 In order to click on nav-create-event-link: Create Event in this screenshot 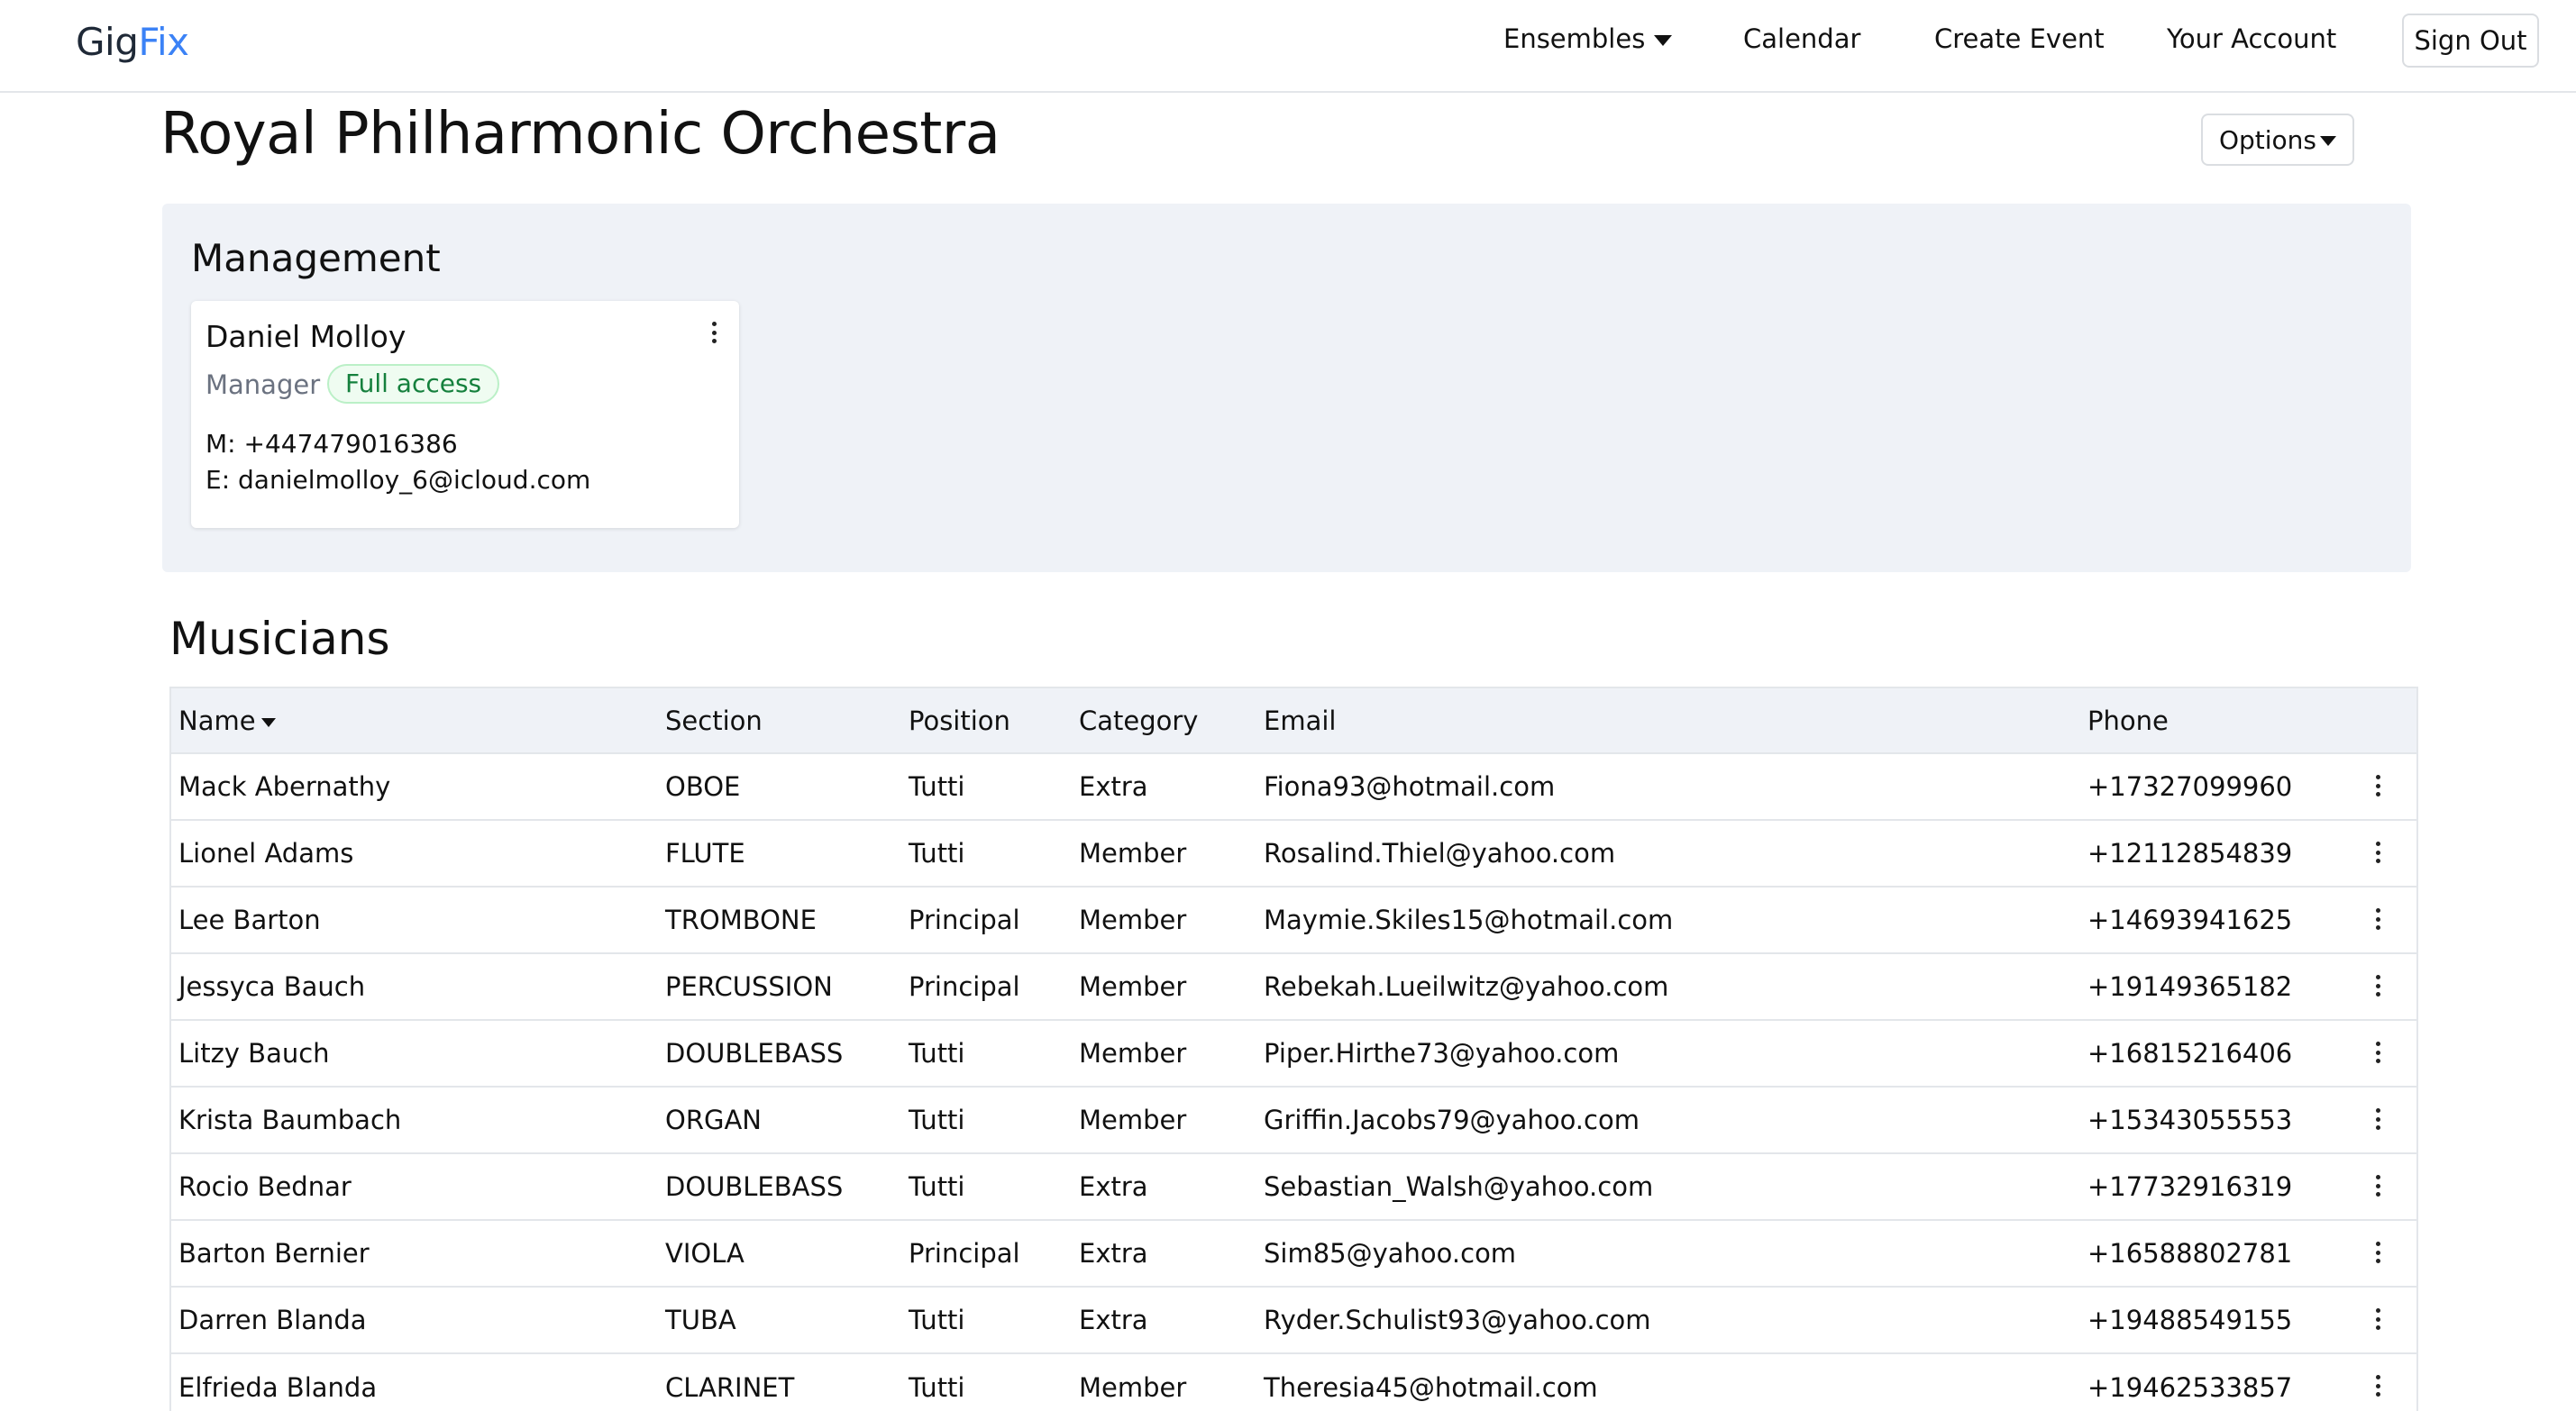, I will do `click(2019, 39)`.